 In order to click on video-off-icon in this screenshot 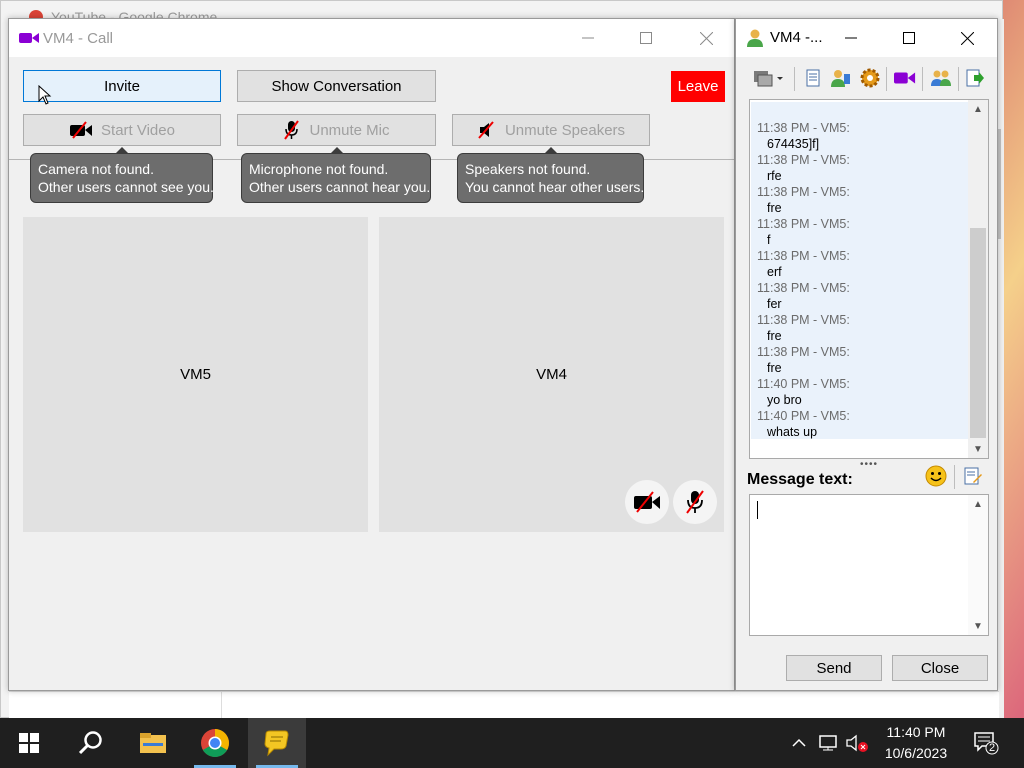, I will do `click(81, 130)`.